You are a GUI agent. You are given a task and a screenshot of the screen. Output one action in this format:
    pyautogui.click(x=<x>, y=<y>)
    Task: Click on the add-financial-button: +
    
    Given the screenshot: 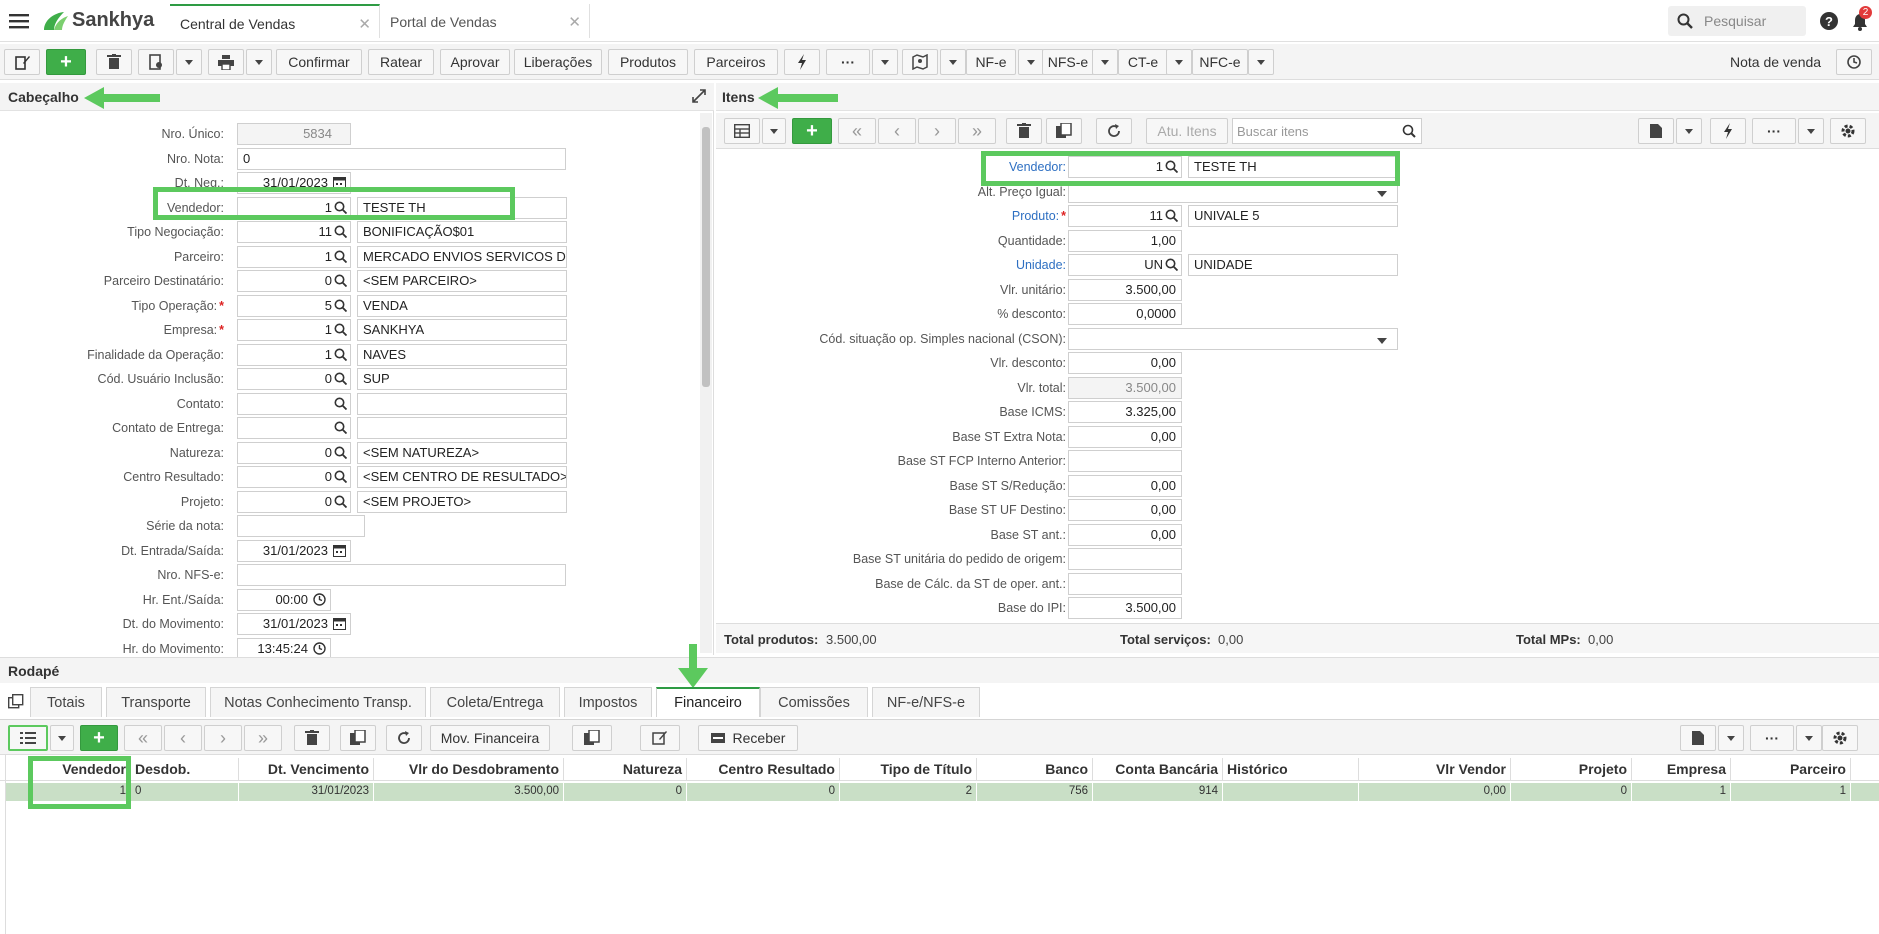 What is the action you would take?
    pyautogui.click(x=99, y=738)
    